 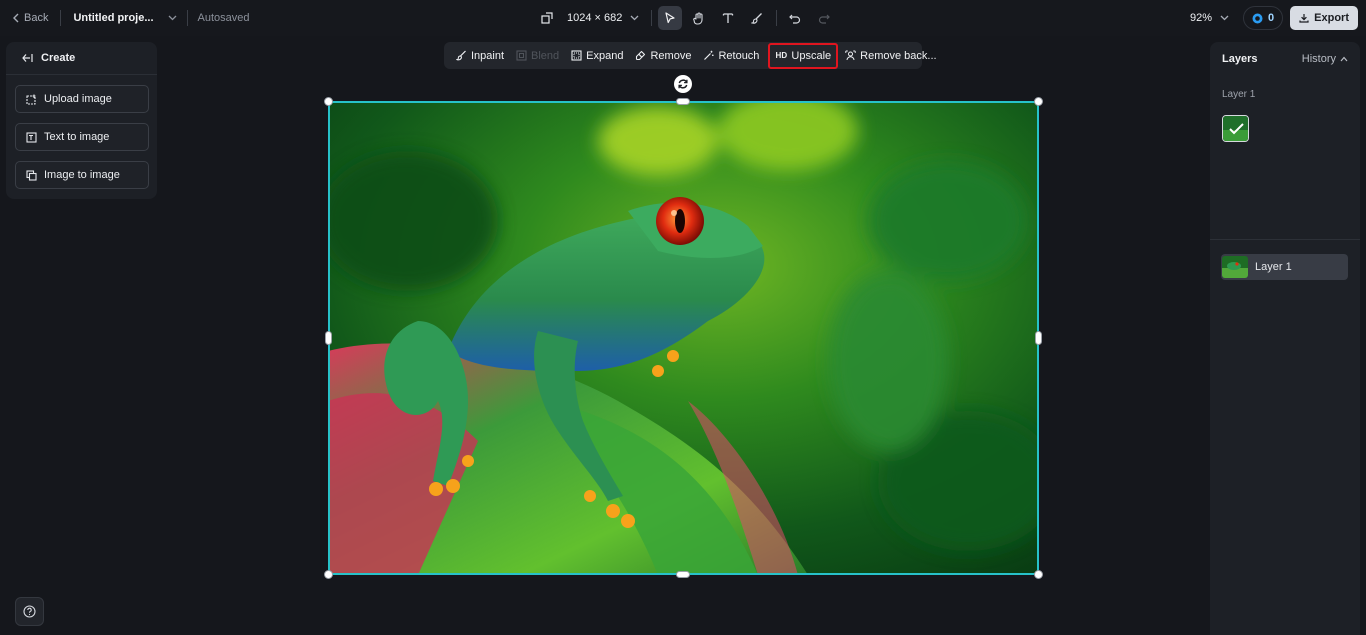 I want to click on image-to-image-icon, so click(x=31, y=175).